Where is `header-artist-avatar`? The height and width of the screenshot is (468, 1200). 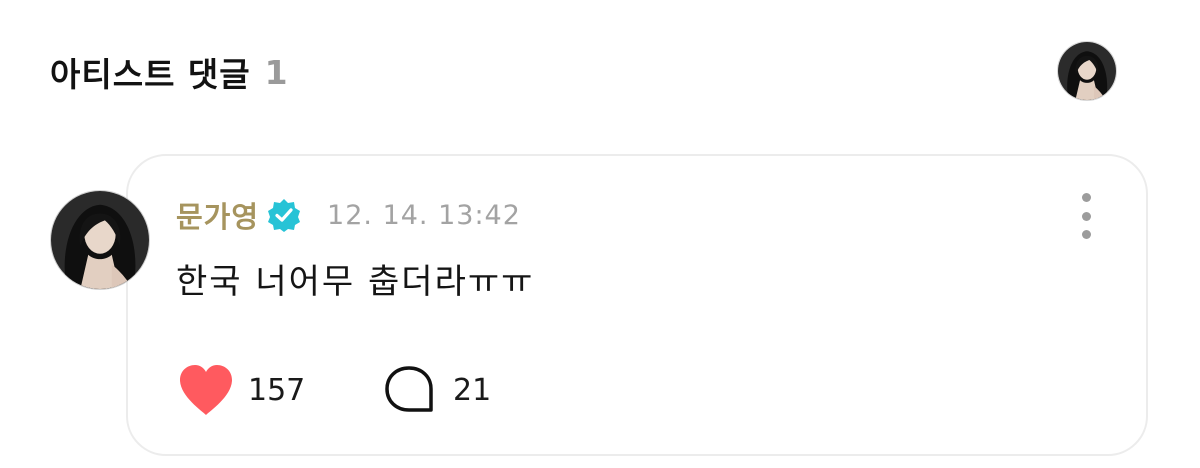 header-artist-avatar is located at coordinates (1087, 71).